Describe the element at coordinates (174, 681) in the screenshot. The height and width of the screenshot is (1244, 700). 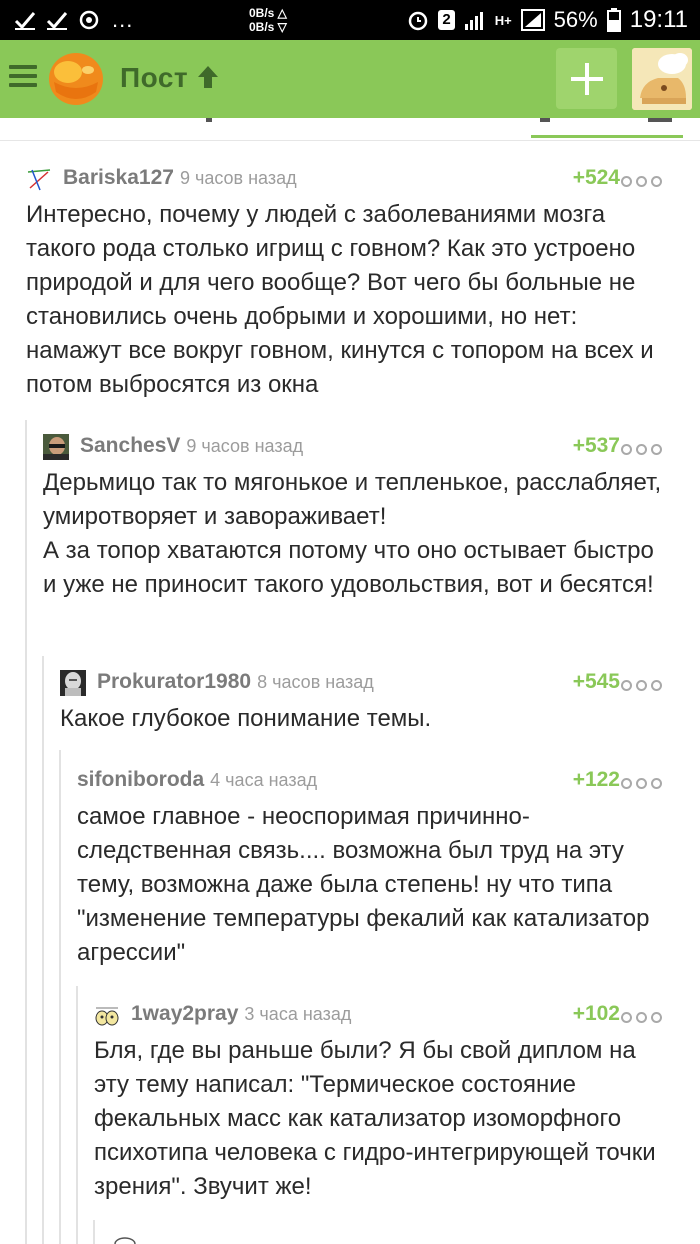
I see `author-name: Prokurator1980` at that location.